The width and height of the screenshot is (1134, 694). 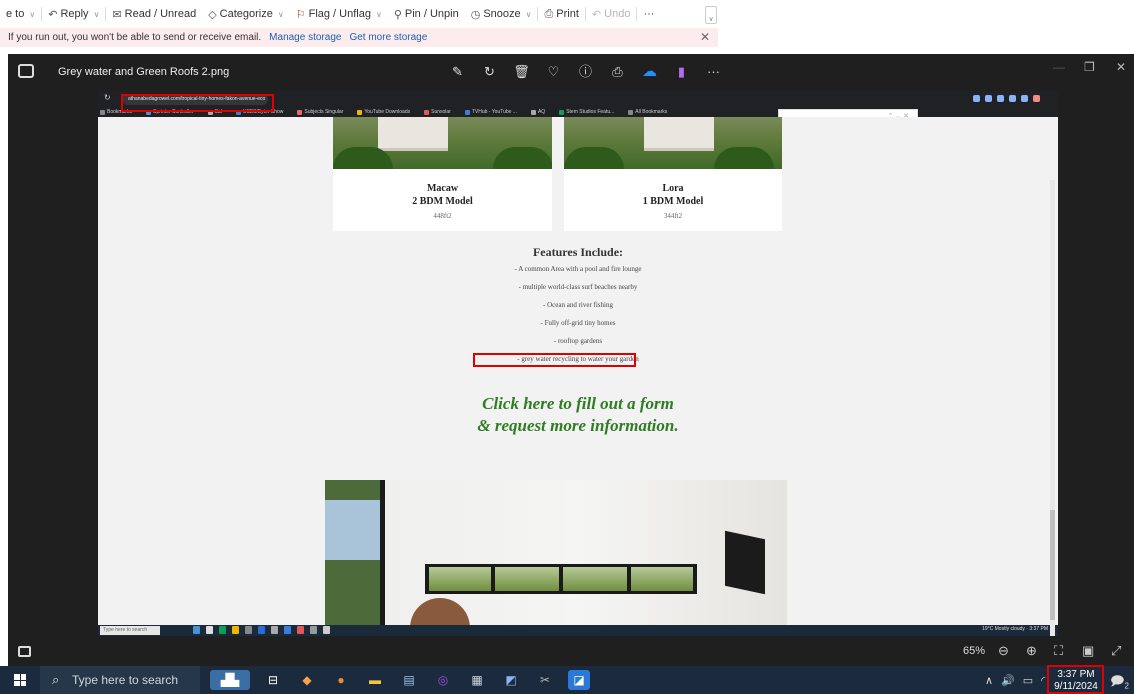 What do you see at coordinates (20, 14) in the screenshot?
I see `move-to-button: e to ∨` at bounding box center [20, 14].